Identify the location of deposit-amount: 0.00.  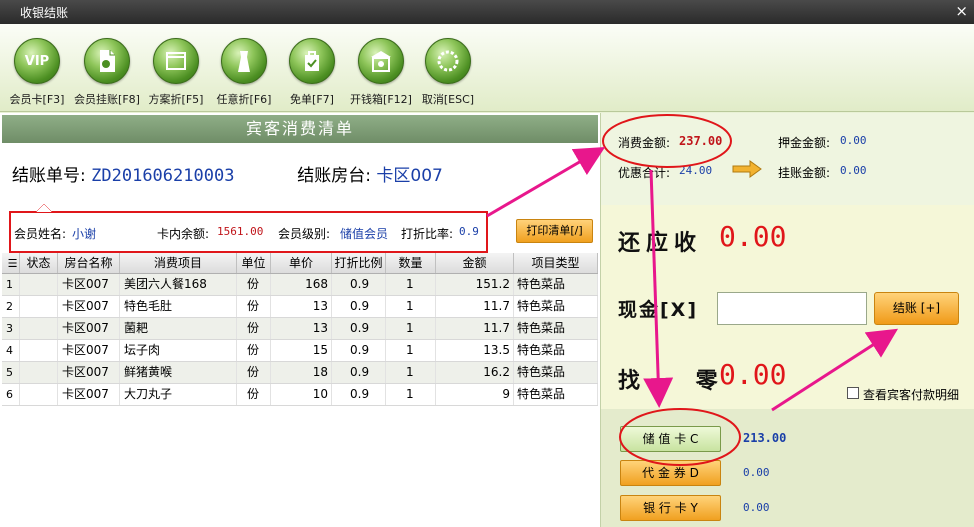
(853, 140).